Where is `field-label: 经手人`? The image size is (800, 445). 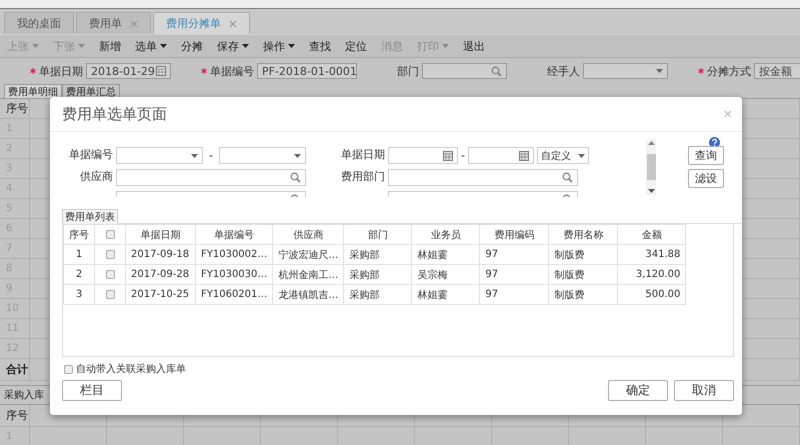 field-label: 经手人 is located at coordinates (563, 71).